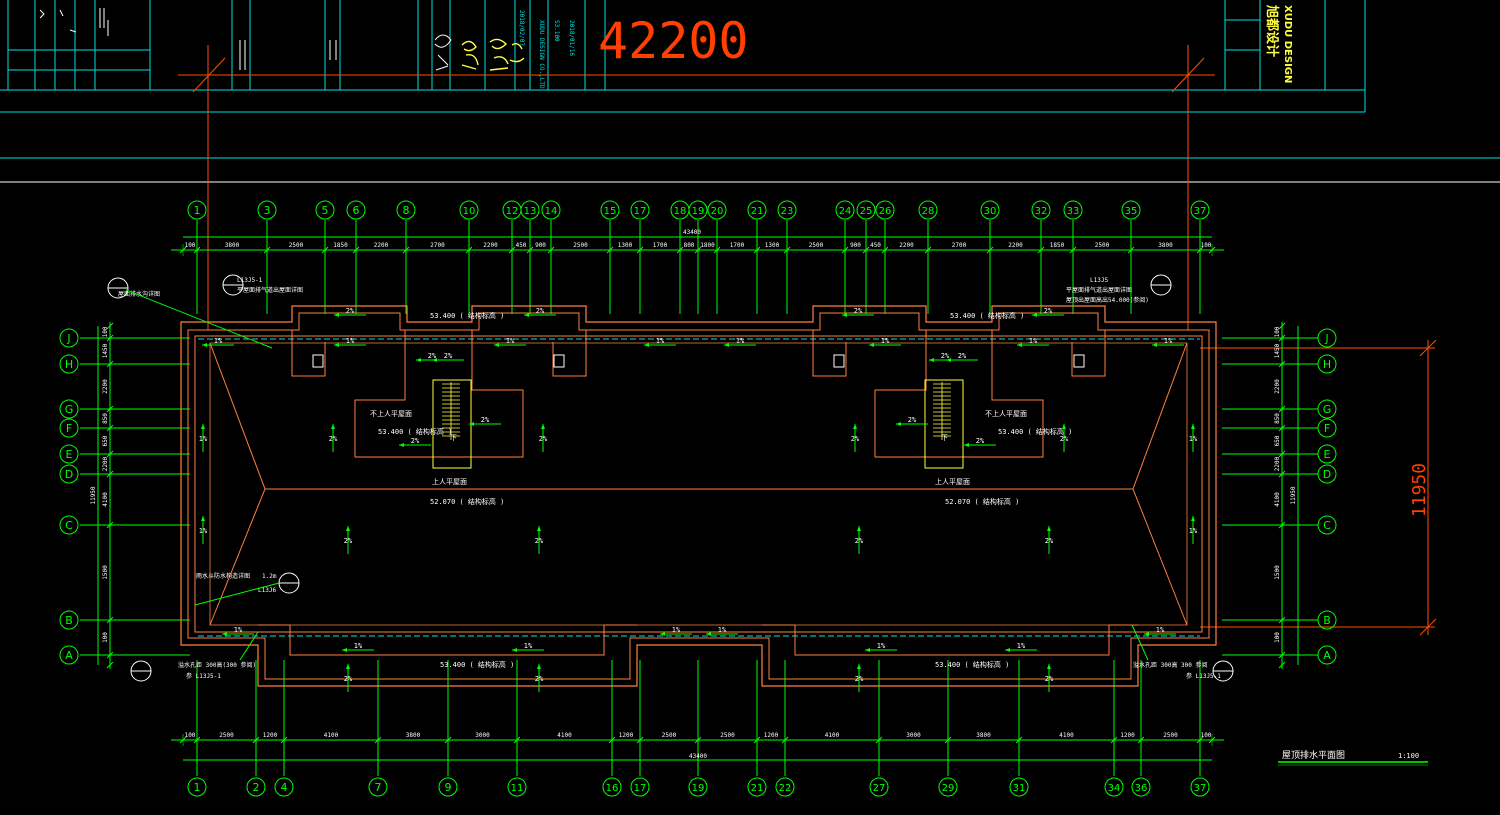  I want to click on axis-bubble-top-30-label: 30, so click(990, 211).